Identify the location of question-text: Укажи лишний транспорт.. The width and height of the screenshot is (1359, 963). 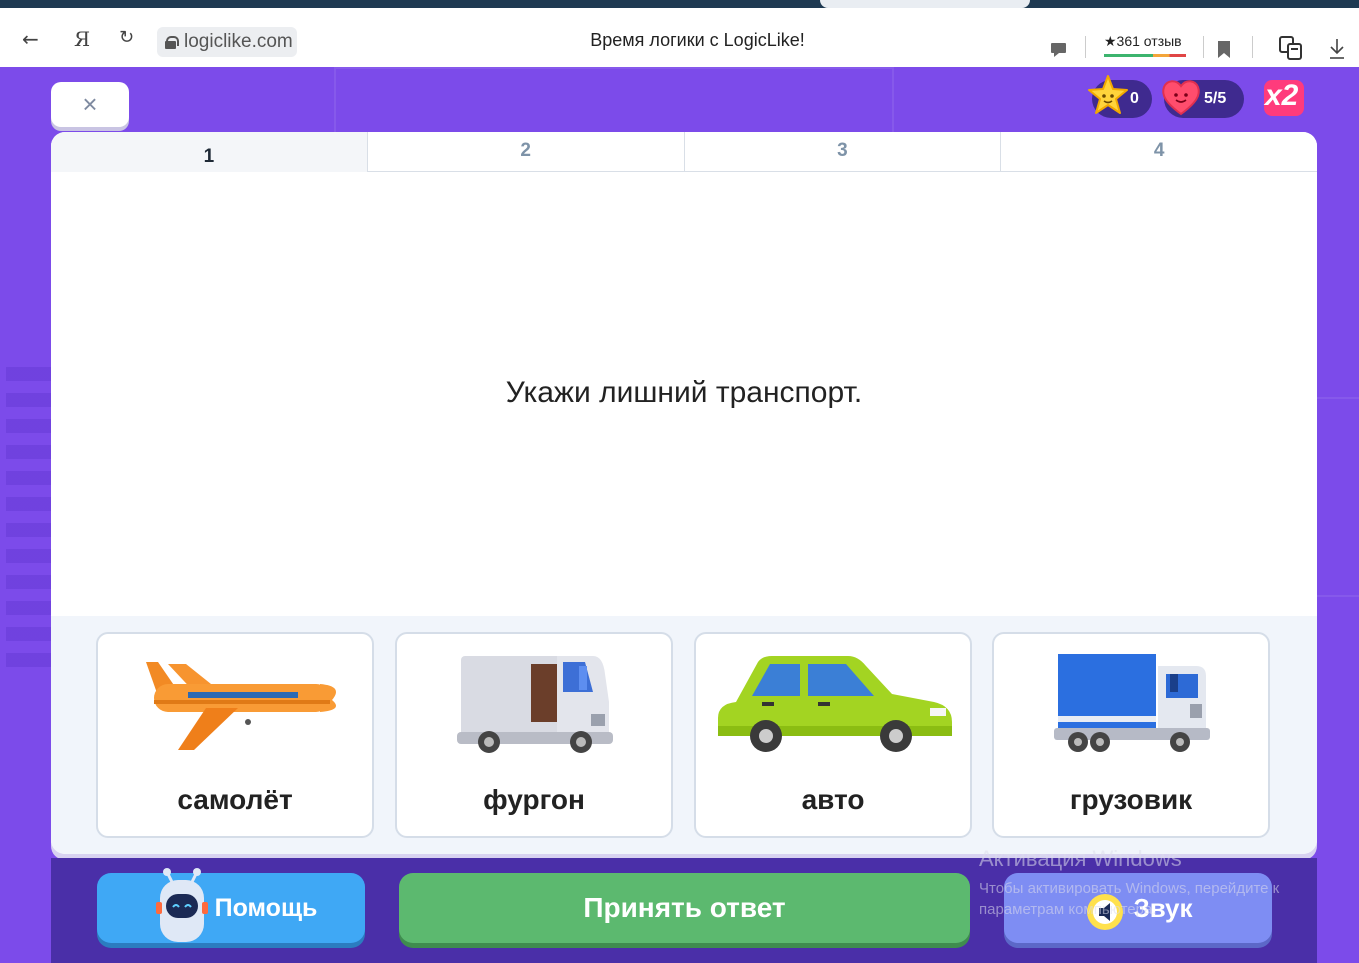
(684, 392).